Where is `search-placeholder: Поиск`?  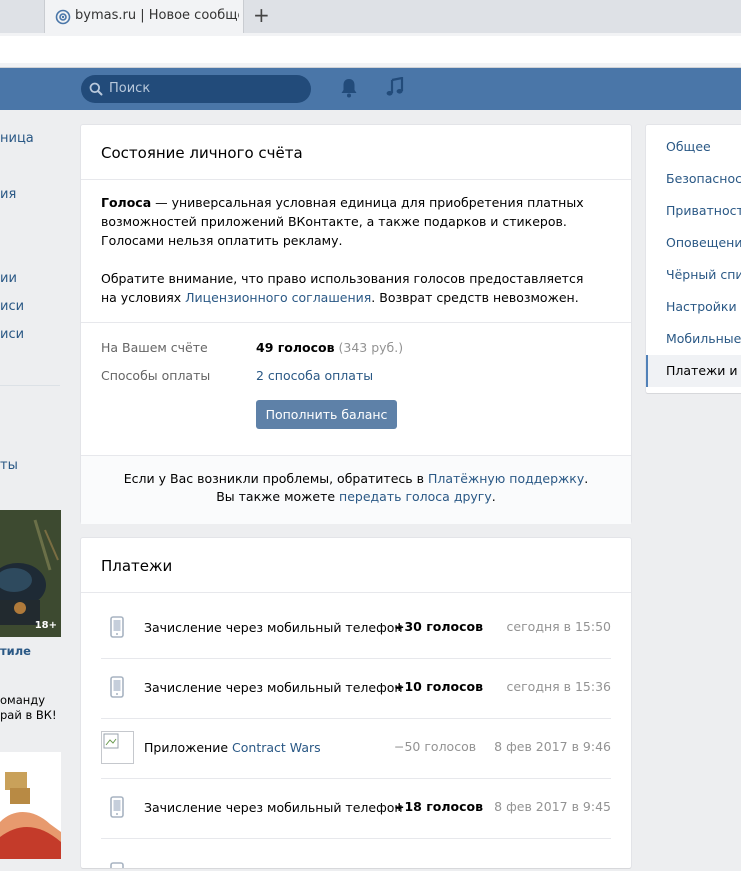 search-placeholder: Поиск is located at coordinates (130, 88).